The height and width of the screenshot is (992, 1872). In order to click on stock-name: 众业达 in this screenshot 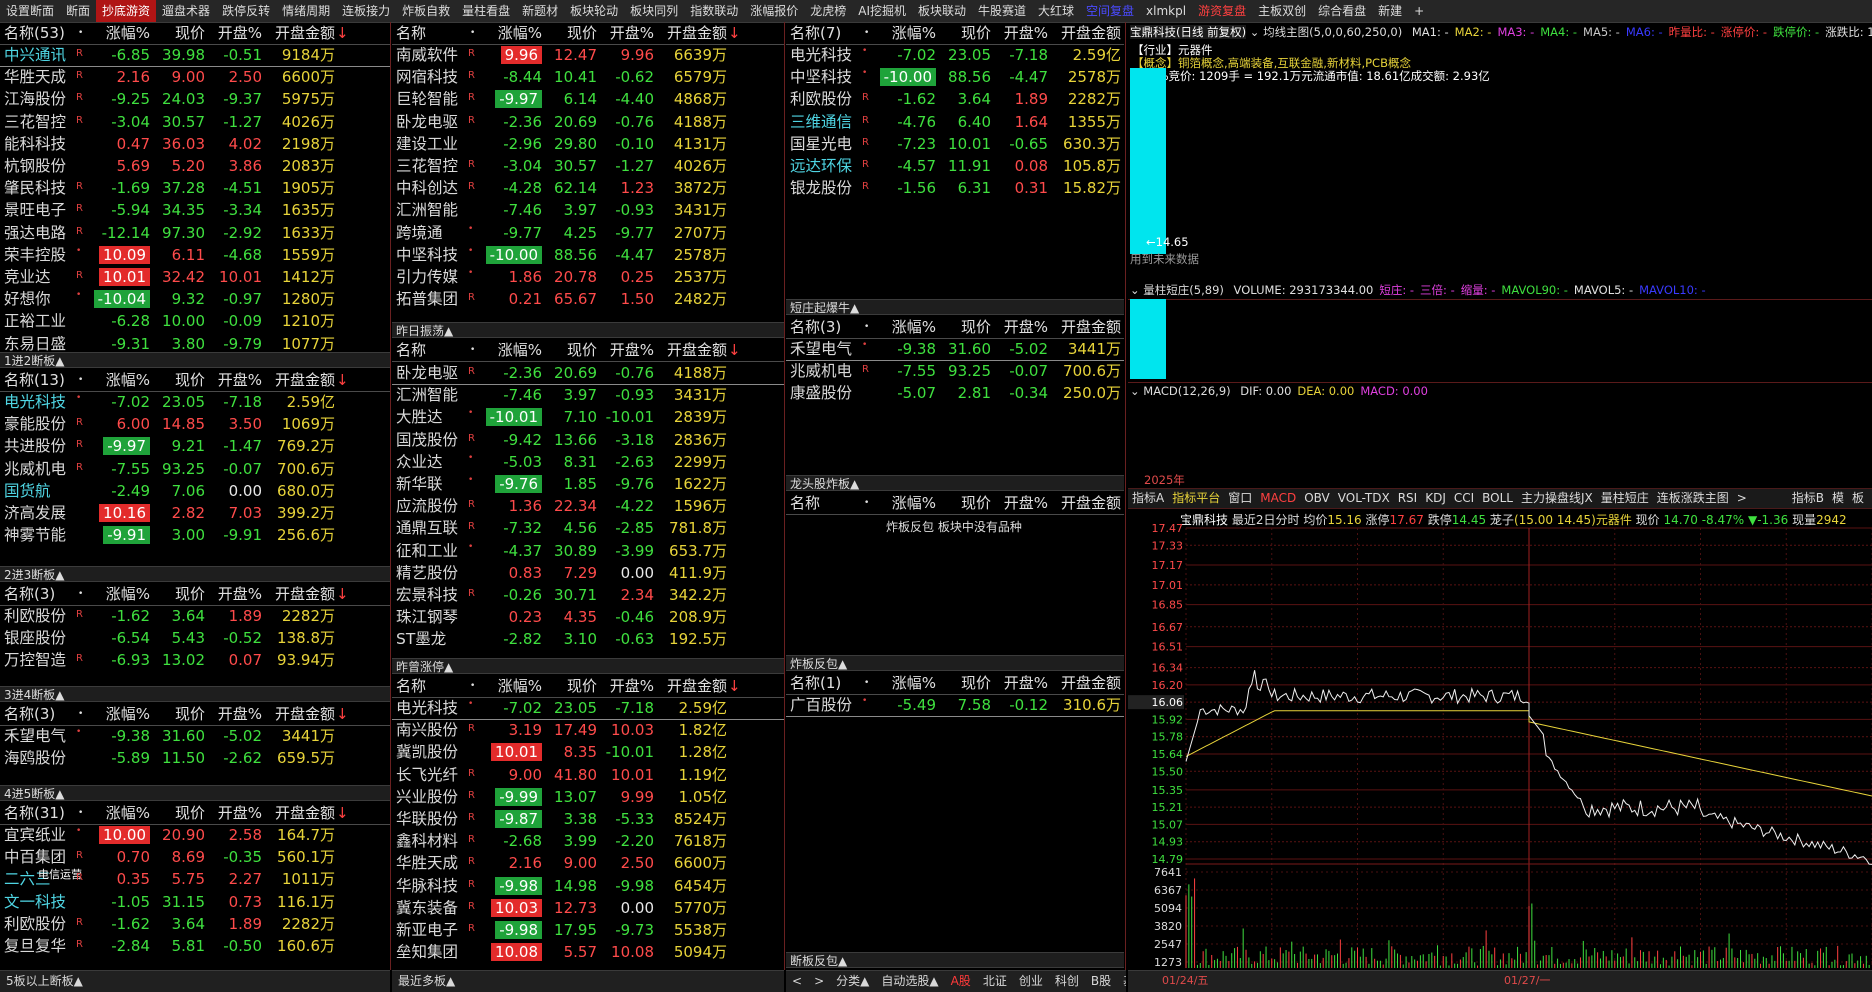, I will do `click(419, 462)`.